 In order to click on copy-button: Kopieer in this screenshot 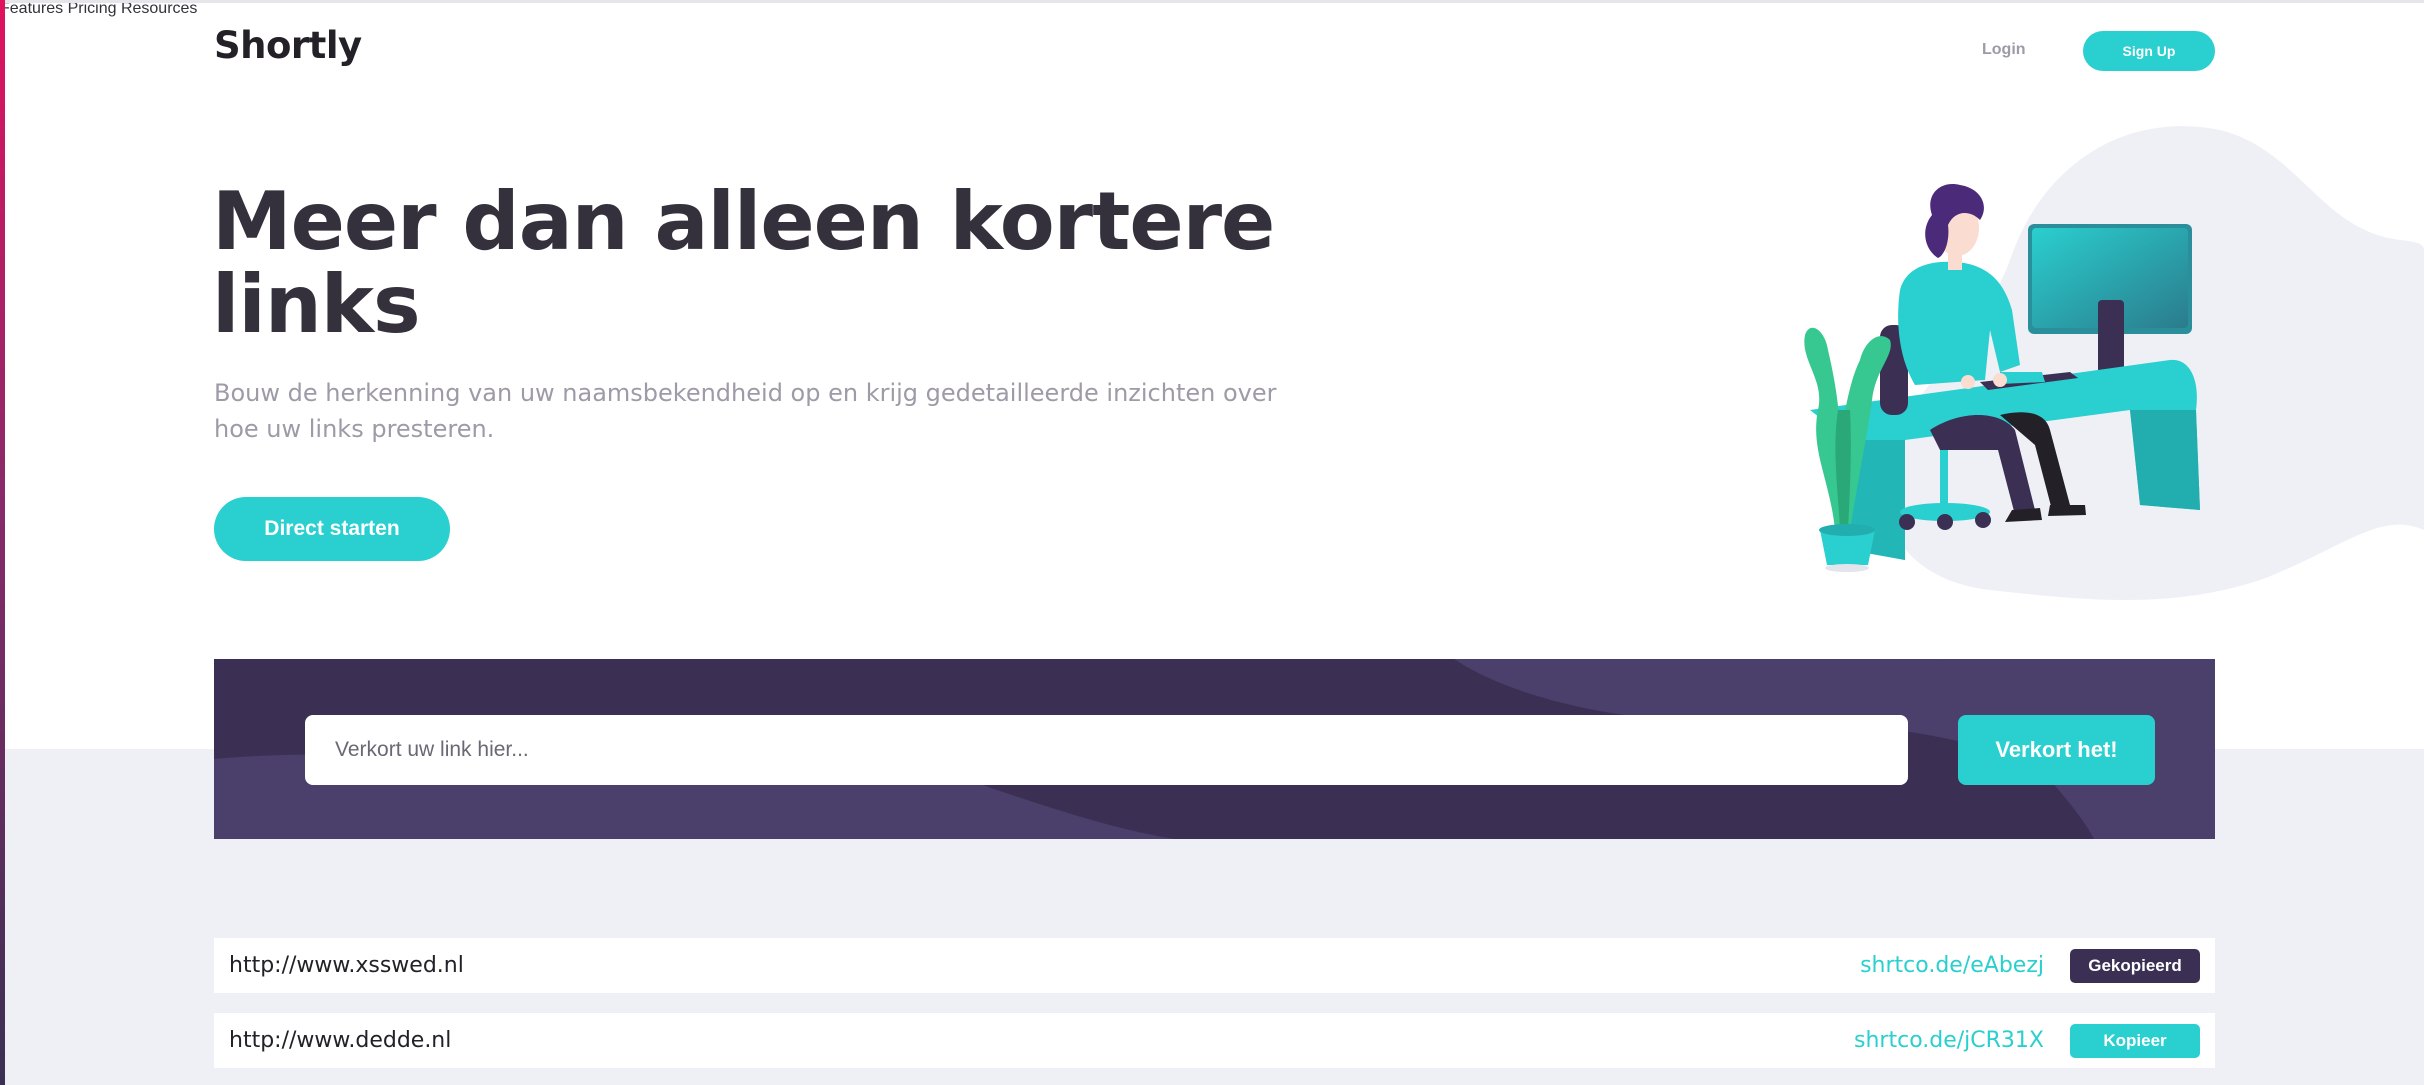, I will do `click(2135, 1041)`.